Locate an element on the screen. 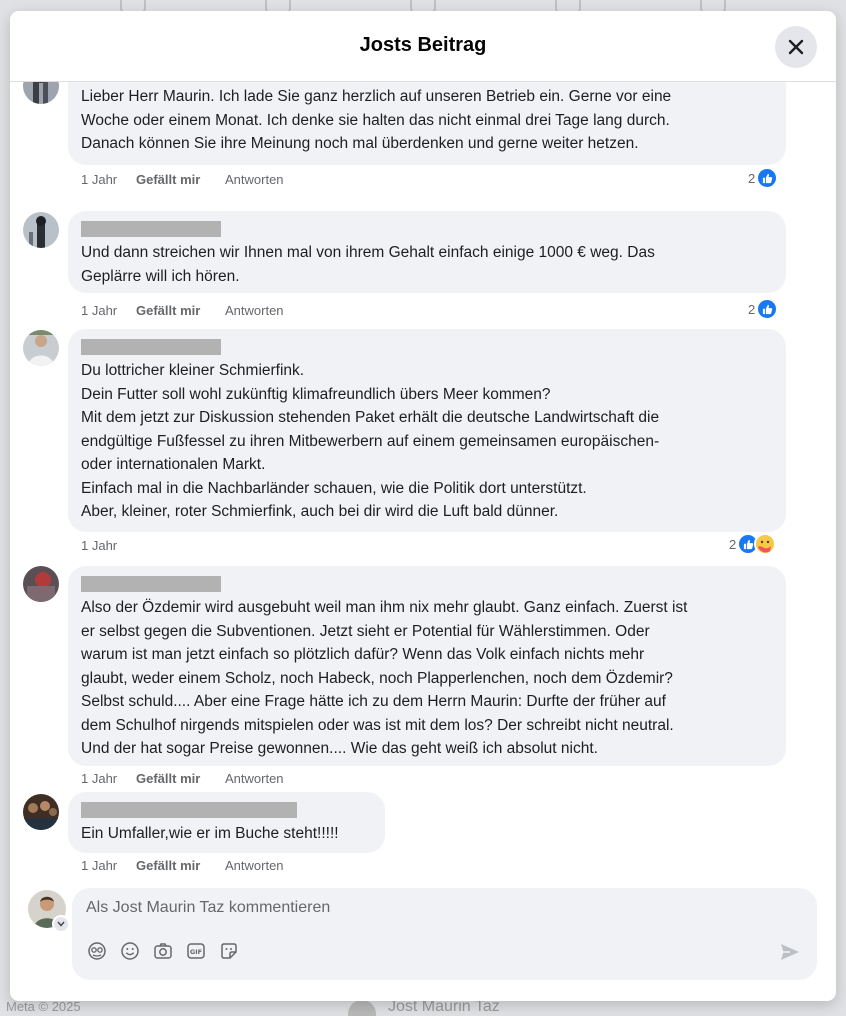 The width and height of the screenshot is (846, 1016). avatar-sticker-icon is located at coordinates (97, 951).